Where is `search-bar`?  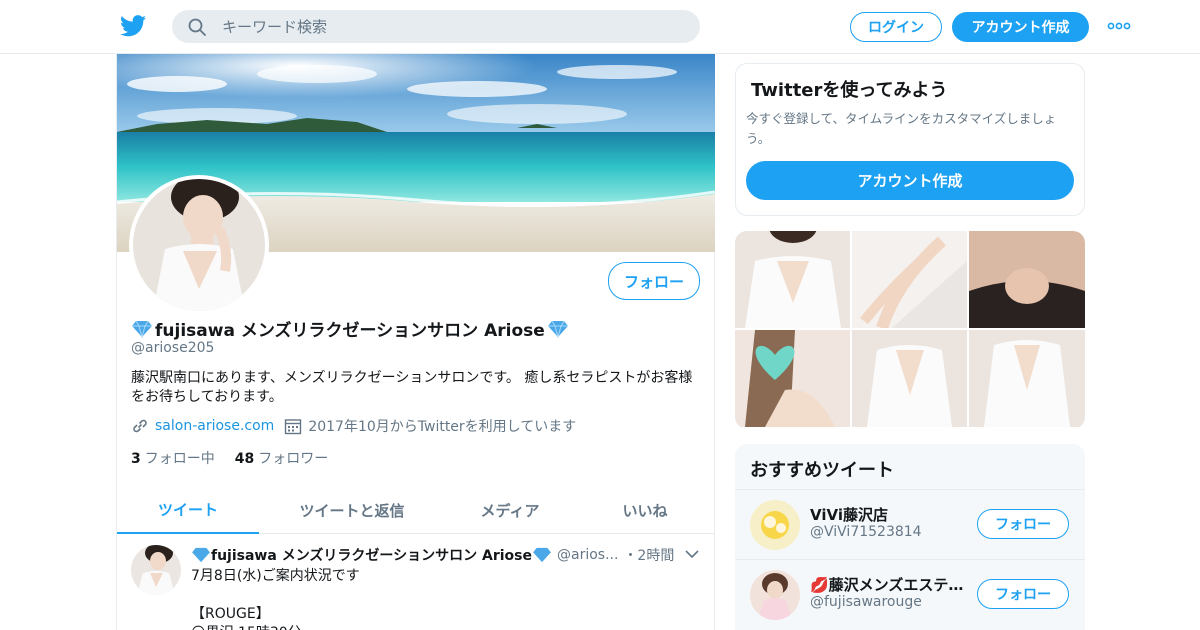 search-bar is located at coordinates (436, 26).